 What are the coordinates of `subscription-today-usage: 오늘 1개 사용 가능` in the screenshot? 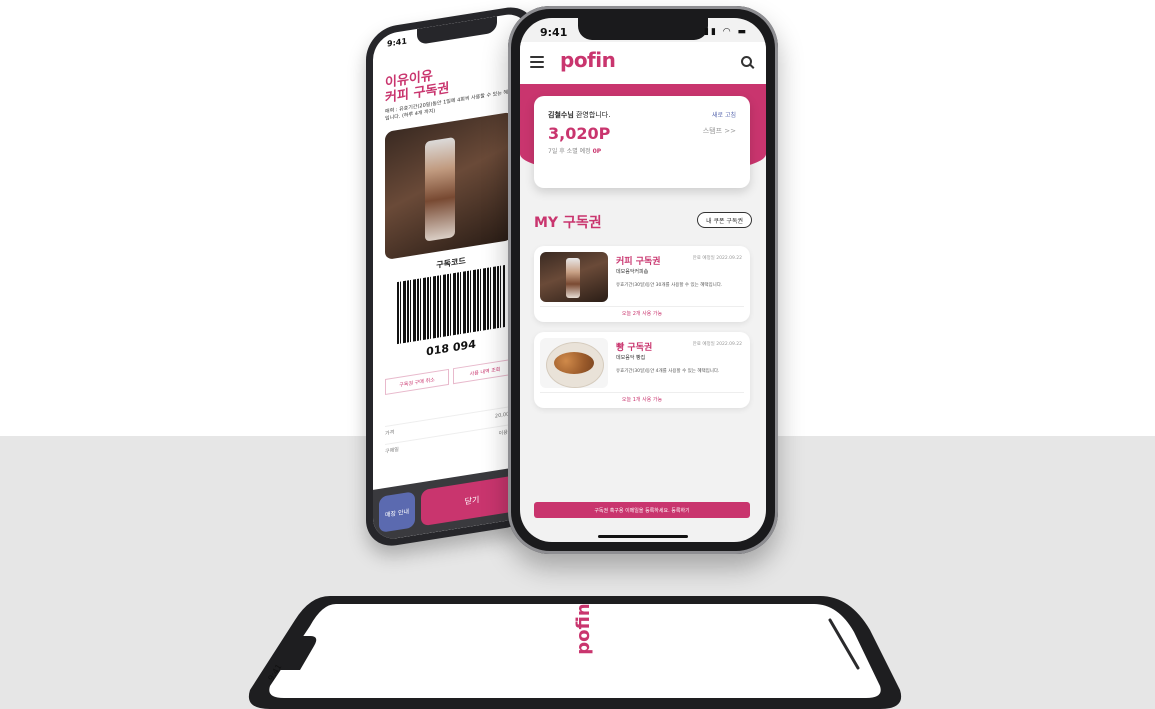 It's located at (642, 400).